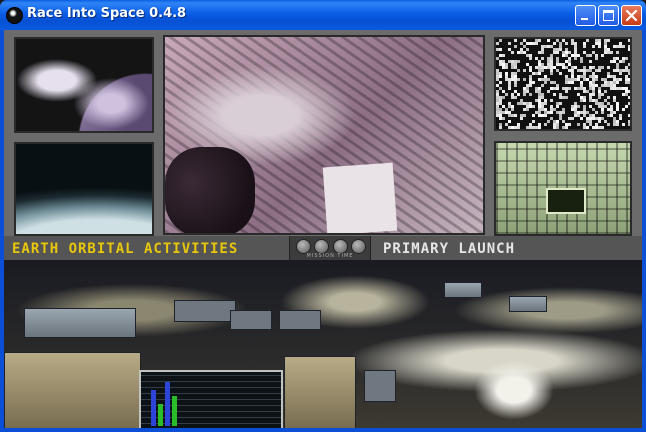 This screenshot has height=432, width=646. I want to click on window-frame-right, so click(644, 231).